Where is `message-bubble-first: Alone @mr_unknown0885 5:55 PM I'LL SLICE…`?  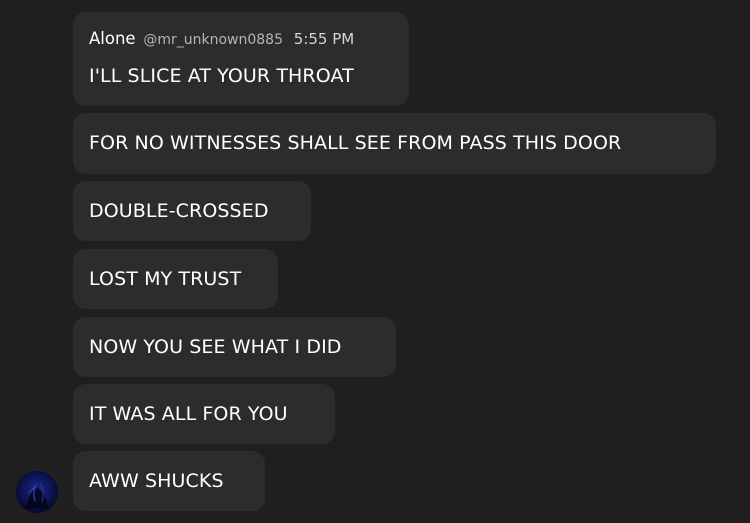
message-bubble-first: Alone @mr_unknown0885 5:55 PM I'LL SLICE… is located at coordinates (241, 59).